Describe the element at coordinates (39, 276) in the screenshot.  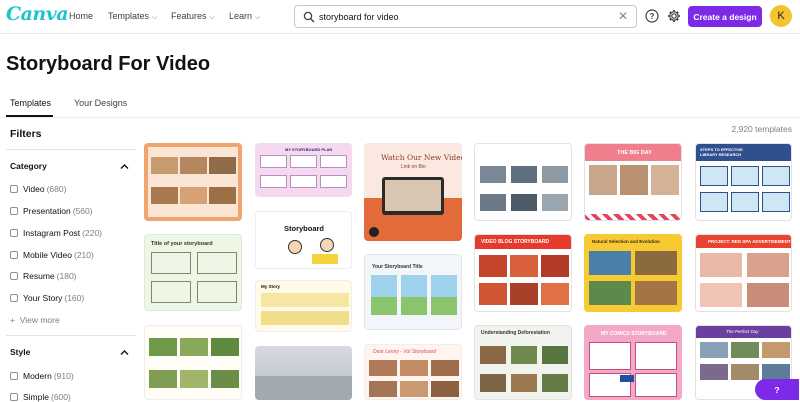
I see `filter-label: Resume` at that location.